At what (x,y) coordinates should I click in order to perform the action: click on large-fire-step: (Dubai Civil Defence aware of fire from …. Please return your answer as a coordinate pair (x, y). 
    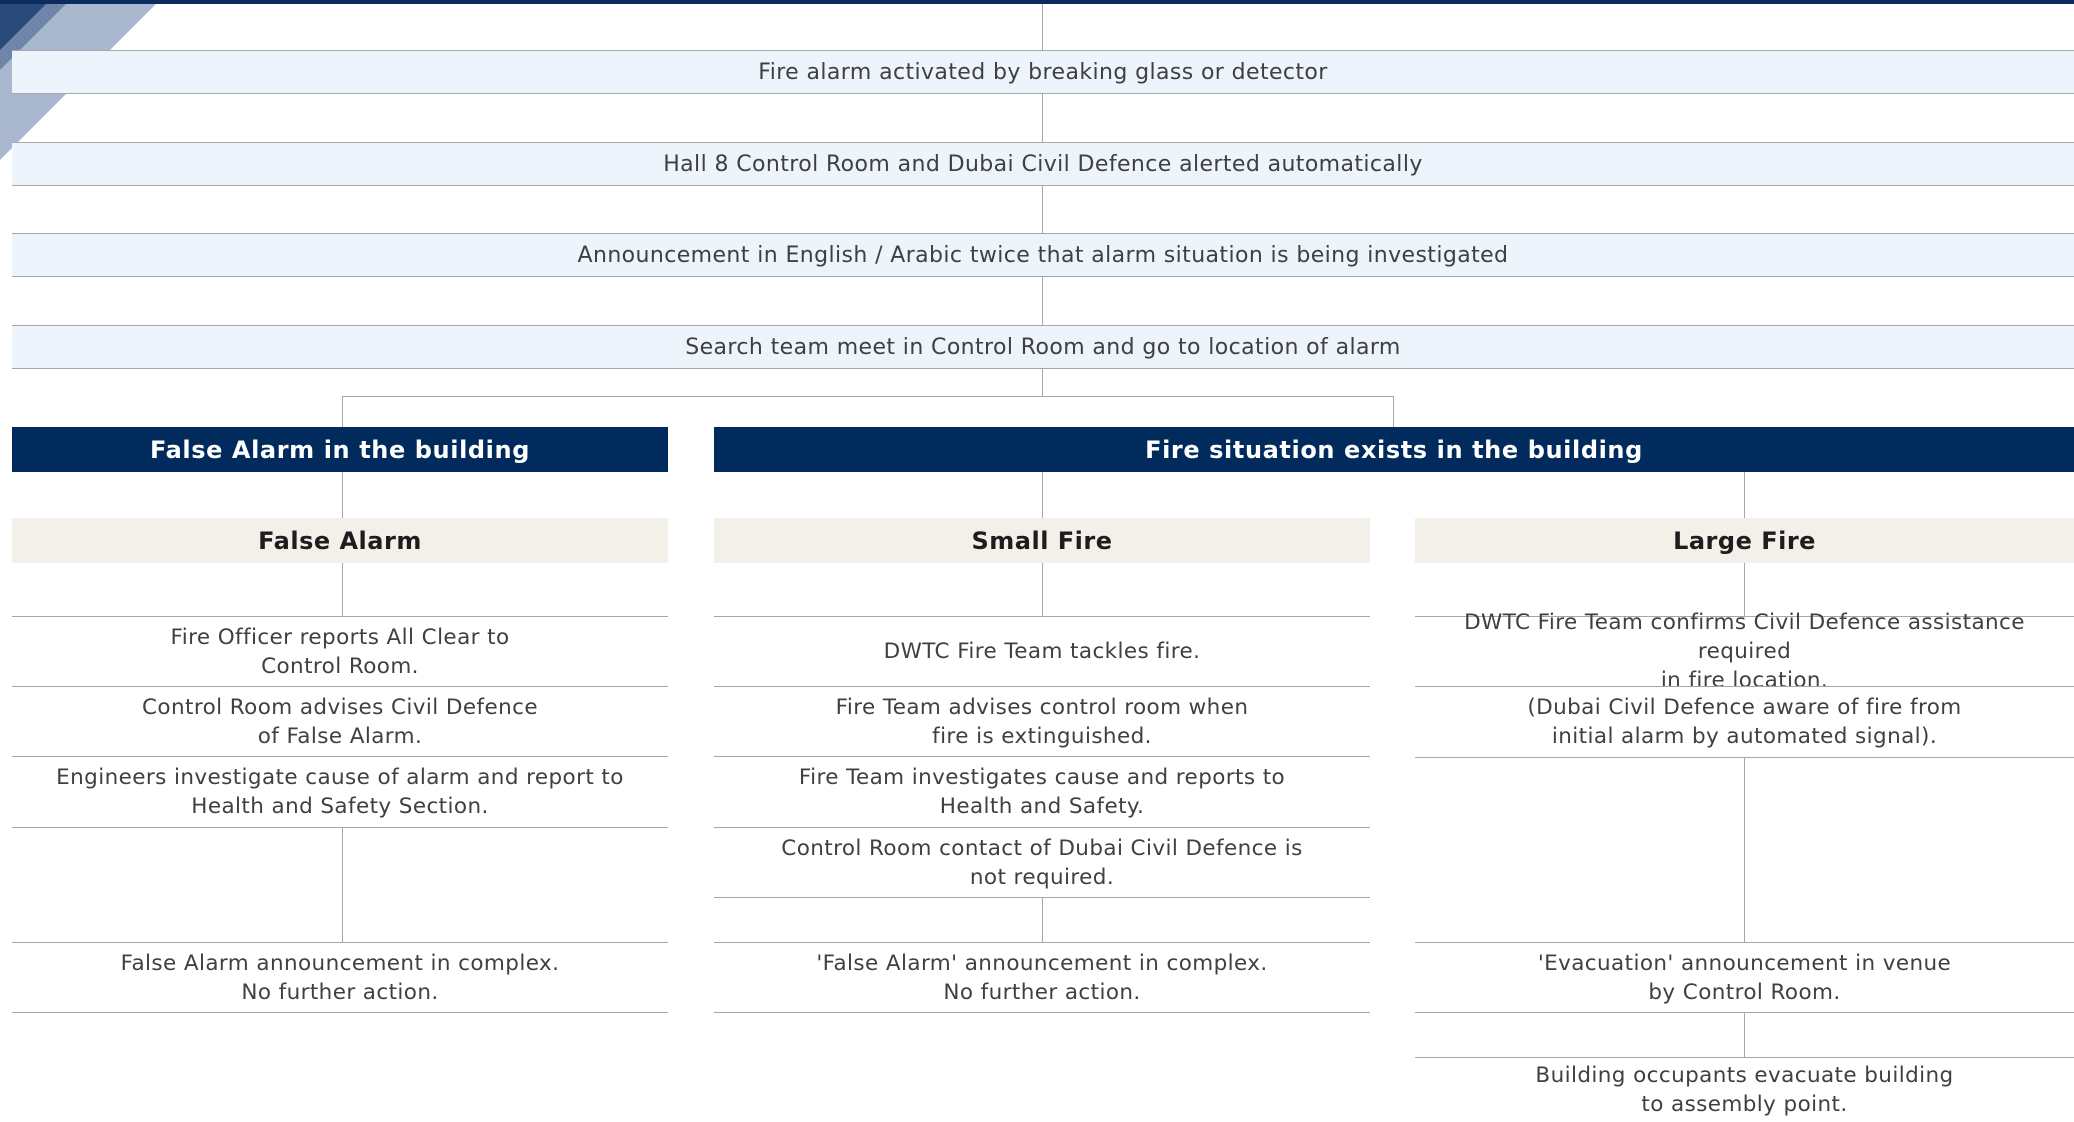
    Looking at the image, I should click on (1744, 722).